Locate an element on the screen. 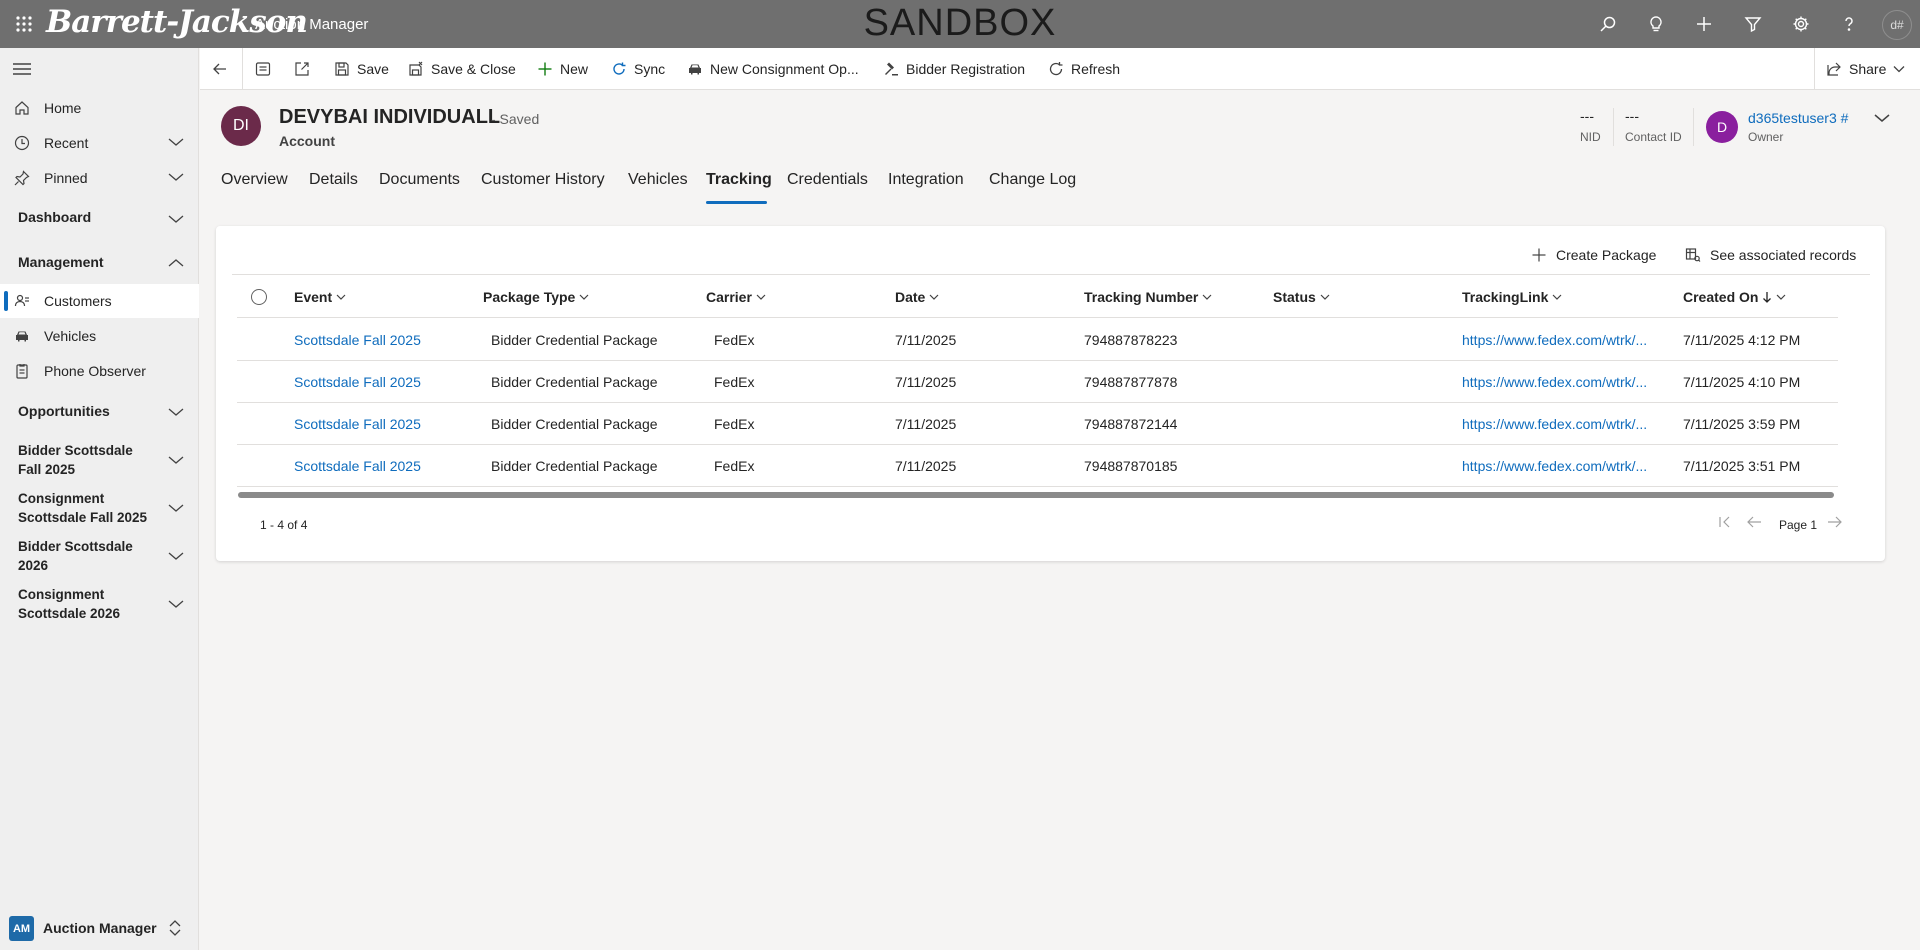 This screenshot has height=950, width=1920. first-page-icon is located at coordinates (1725, 522).